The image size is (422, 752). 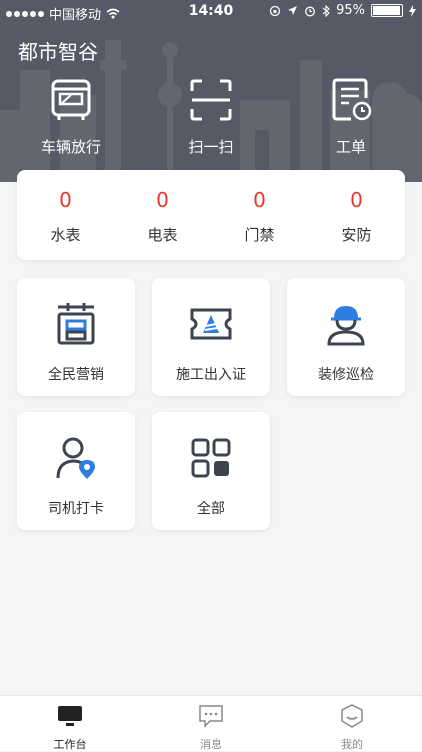 I want to click on location-icon, so click(x=293, y=10).